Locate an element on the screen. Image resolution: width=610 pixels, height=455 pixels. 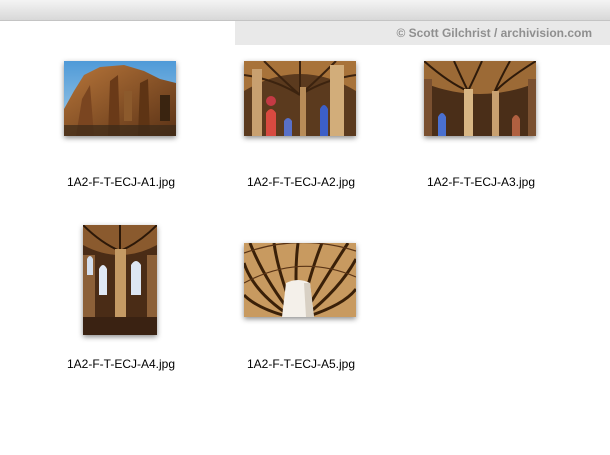
file-item-a3: 1A2-F-T-ECJ-A3.jpg is located at coordinates (481, 128).